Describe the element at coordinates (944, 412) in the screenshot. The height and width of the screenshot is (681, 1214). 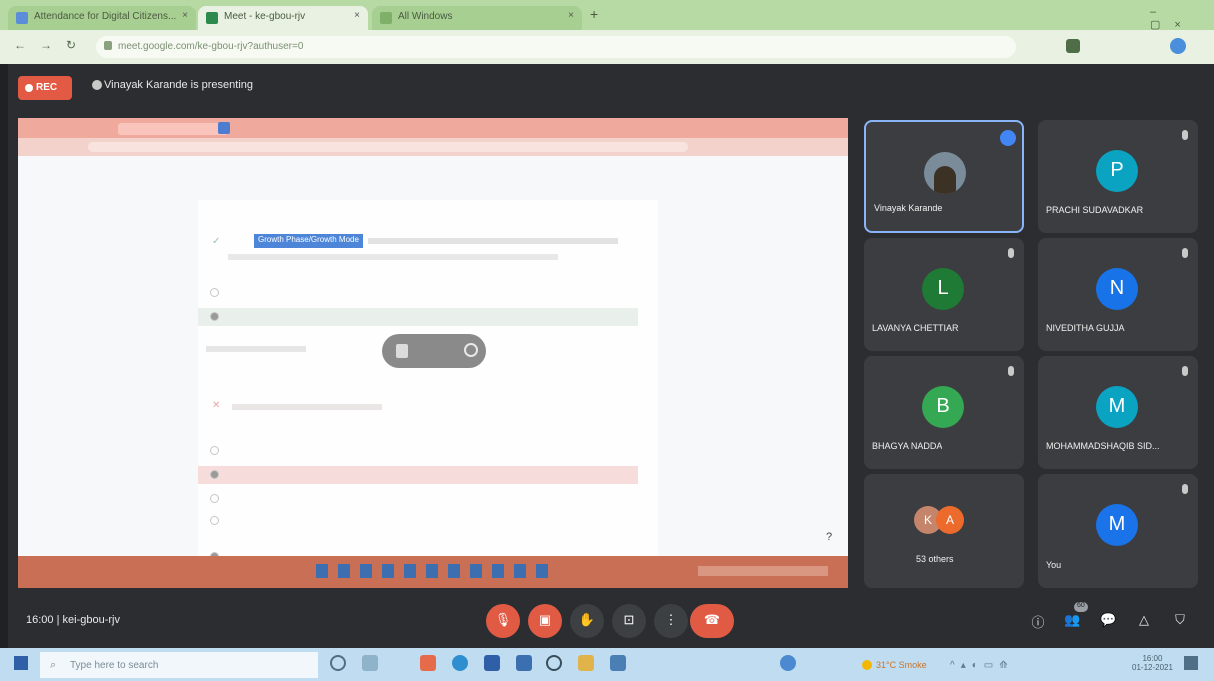
I see `participant-tile: B BHAGYA NADDA` at that location.